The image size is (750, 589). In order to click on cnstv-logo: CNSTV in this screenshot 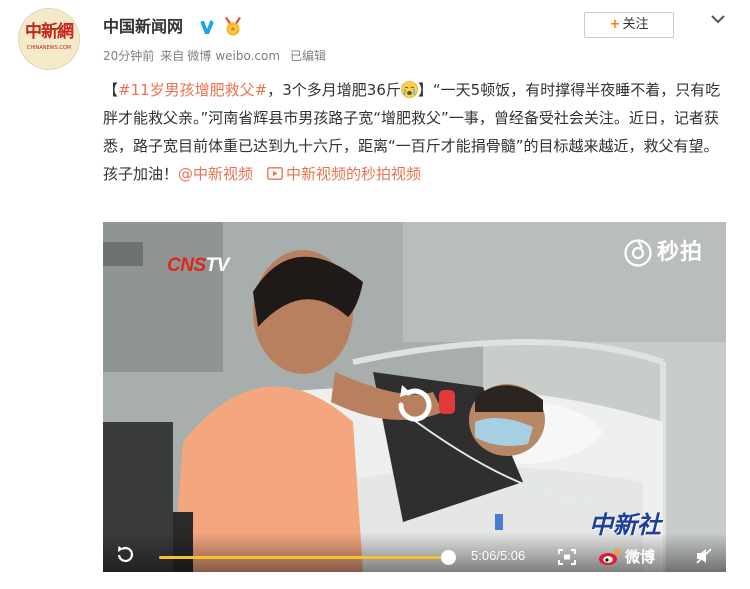, I will do `click(198, 265)`.